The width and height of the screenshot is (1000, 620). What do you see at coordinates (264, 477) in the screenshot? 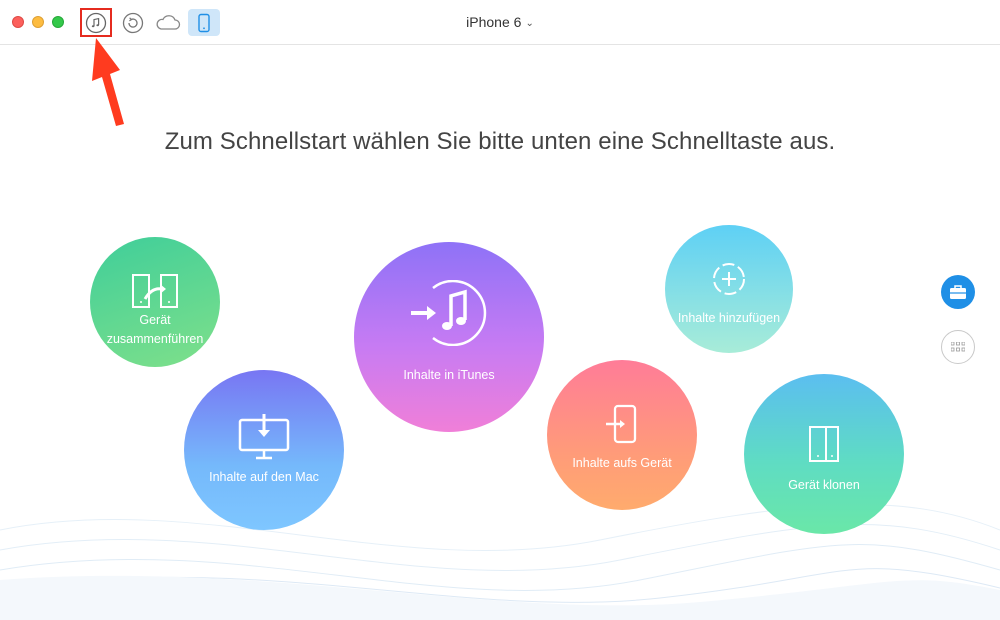
I see `content-to-mac-label: Inhalte auf den Mac` at bounding box center [264, 477].